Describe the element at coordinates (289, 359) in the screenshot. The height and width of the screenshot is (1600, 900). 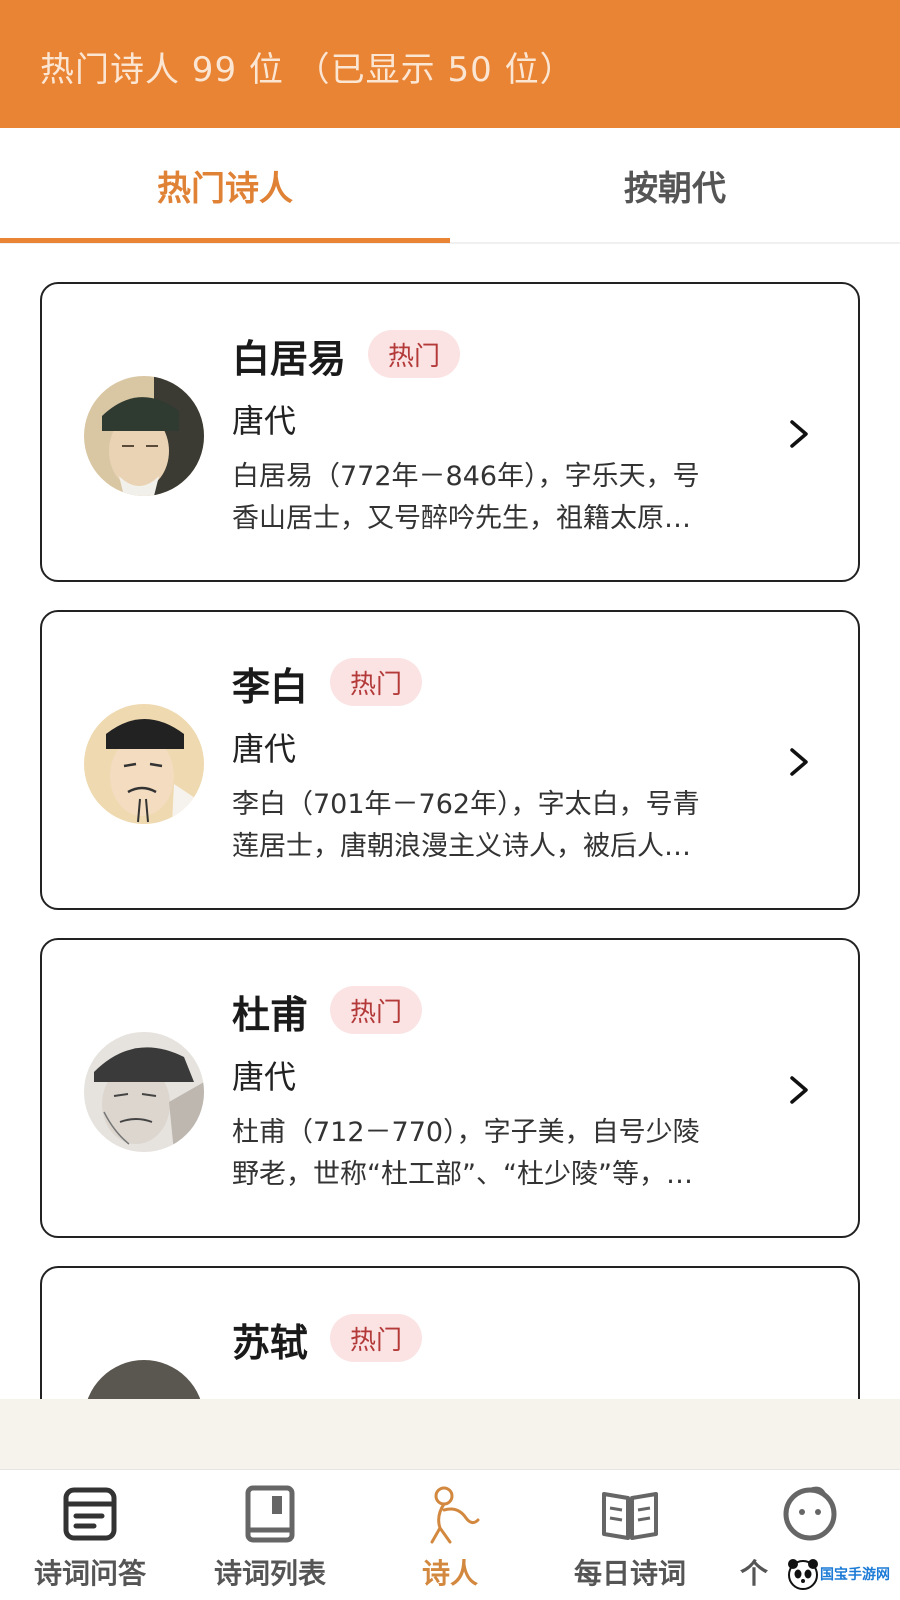
I see `poet-name: 白居易` at that location.